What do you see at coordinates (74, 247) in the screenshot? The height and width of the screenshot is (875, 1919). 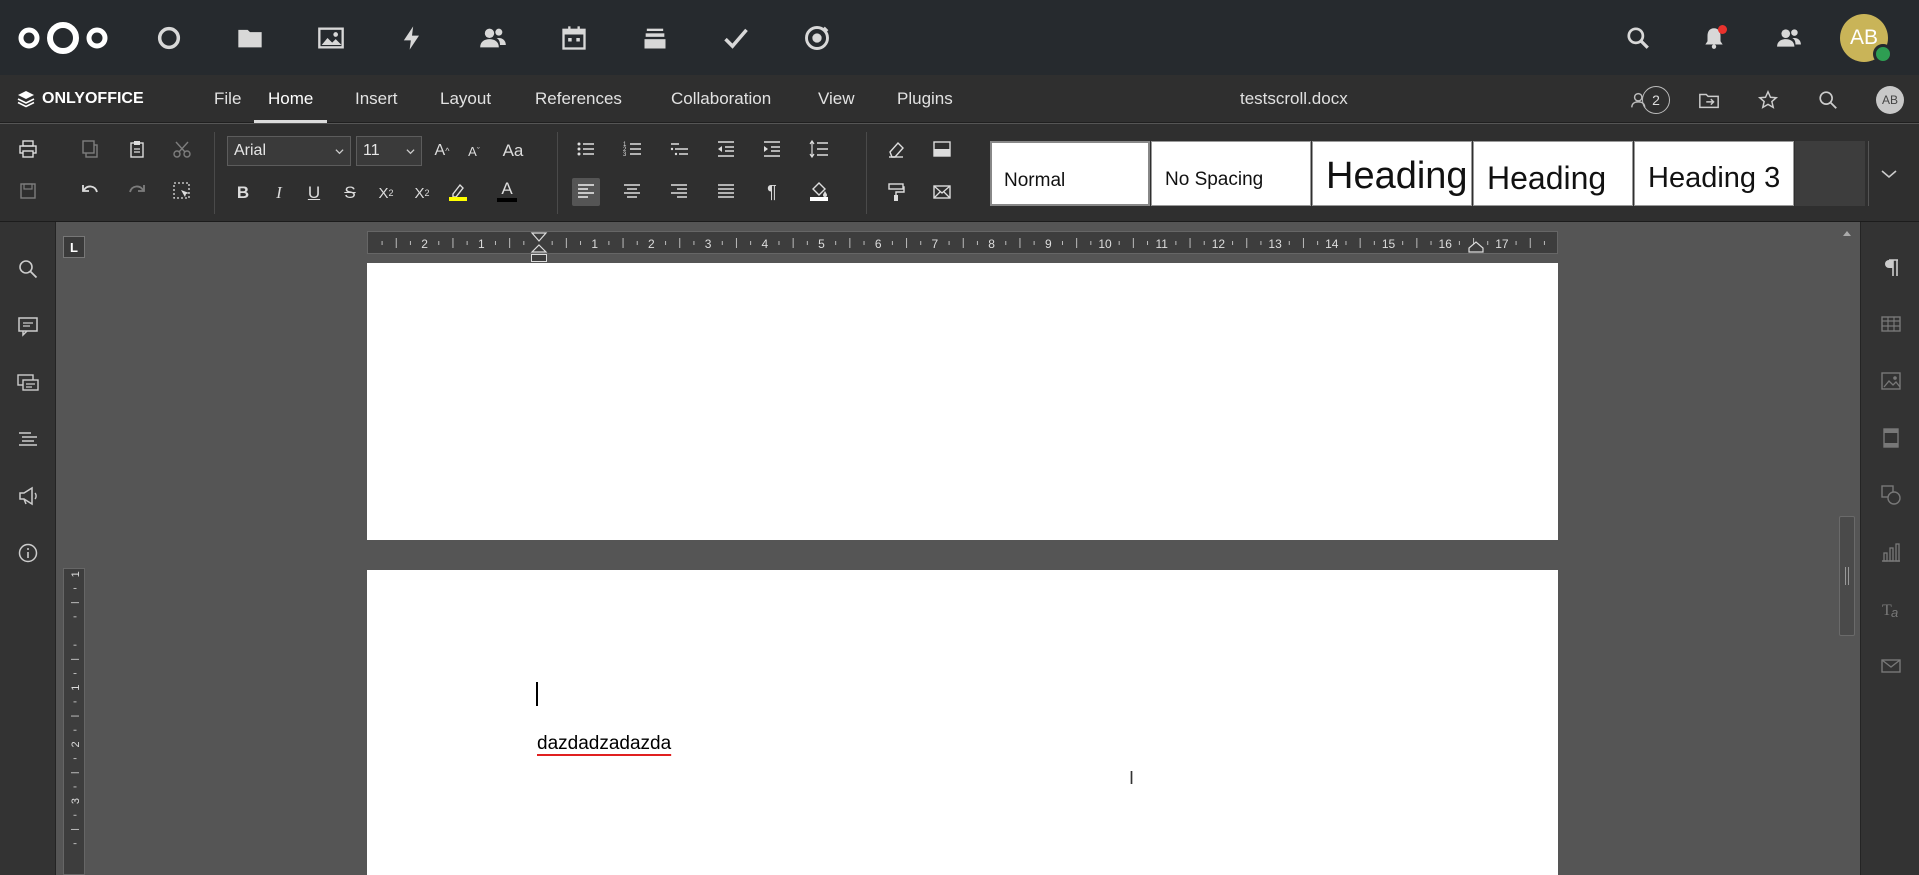 I see `tab-stop-selector: L` at bounding box center [74, 247].